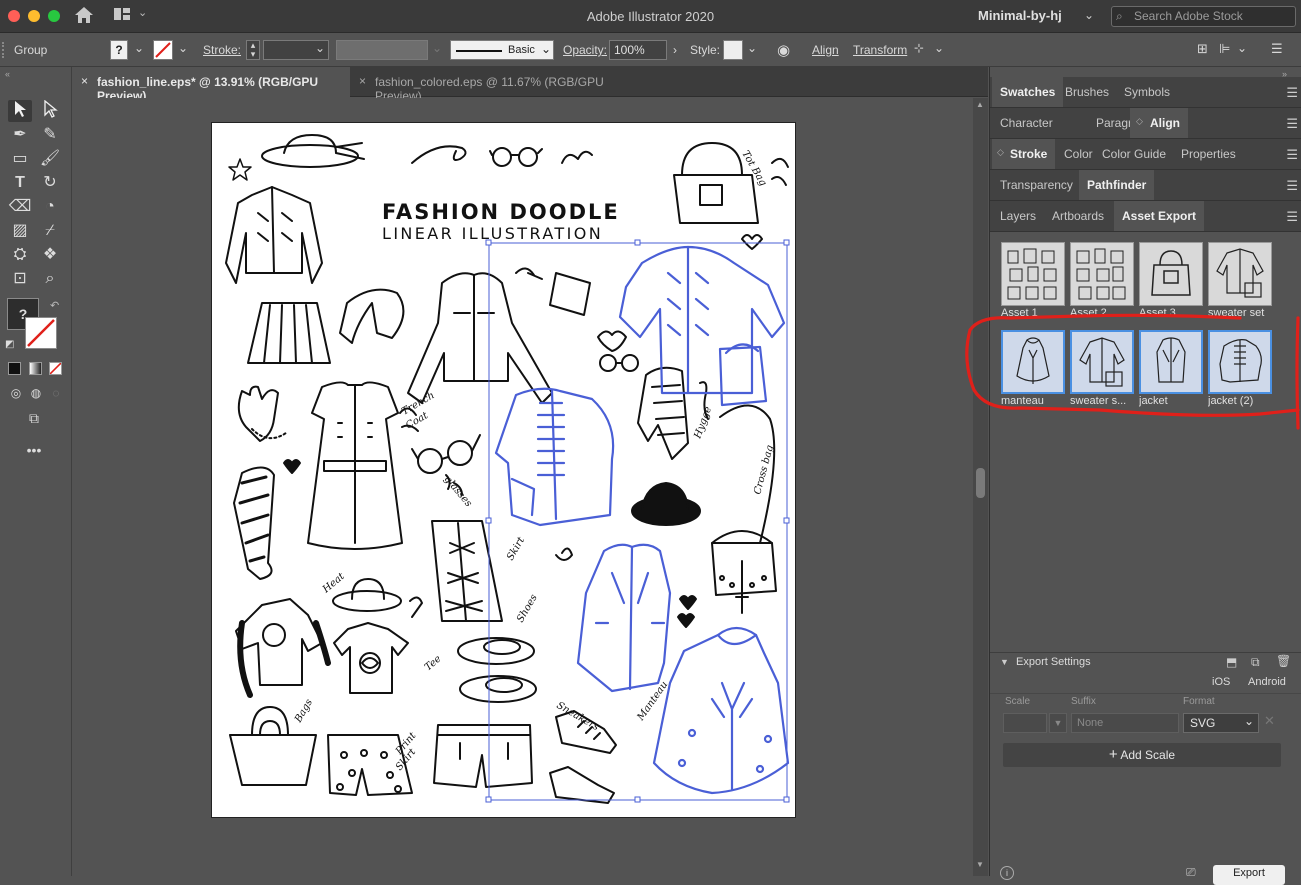 This screenshot has height=885, width=1301. I want to click on opacity-field: 100%, so click(638, 50).